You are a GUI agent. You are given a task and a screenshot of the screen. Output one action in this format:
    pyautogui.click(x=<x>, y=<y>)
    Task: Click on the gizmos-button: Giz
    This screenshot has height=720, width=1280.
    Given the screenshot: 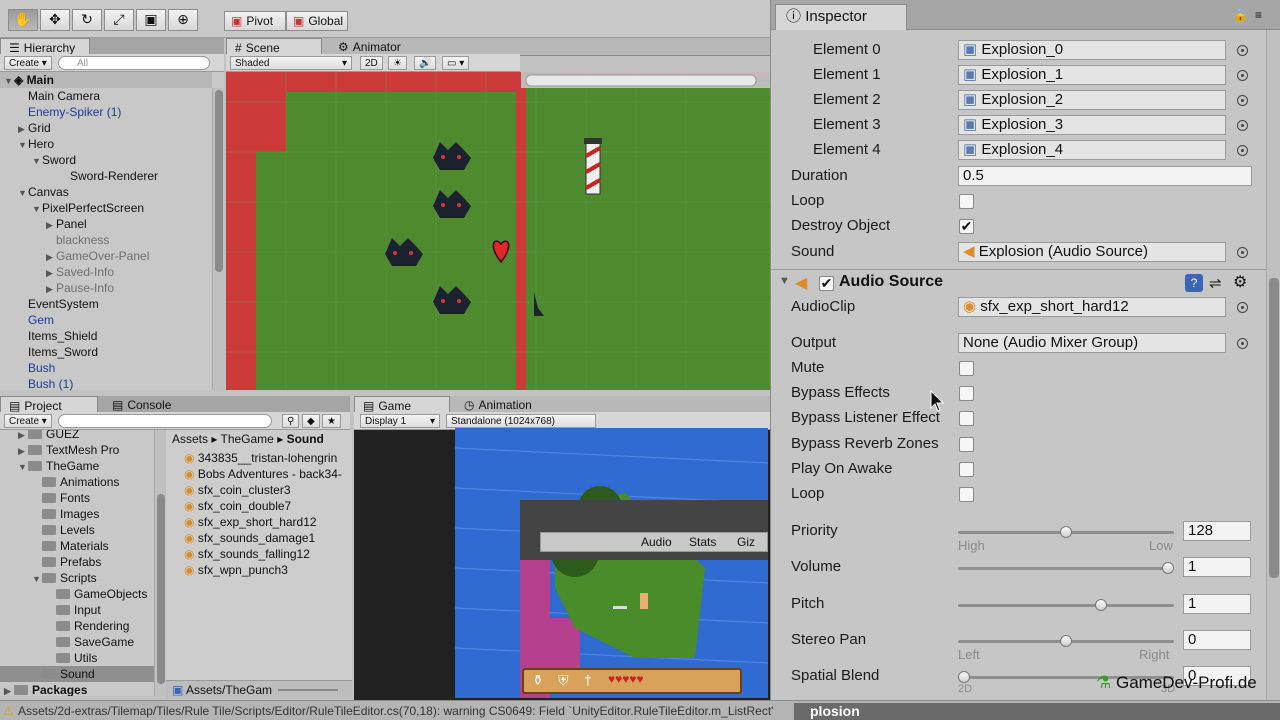 What is the action you would take?
    pyautogui.click(x=746, y=542)
    